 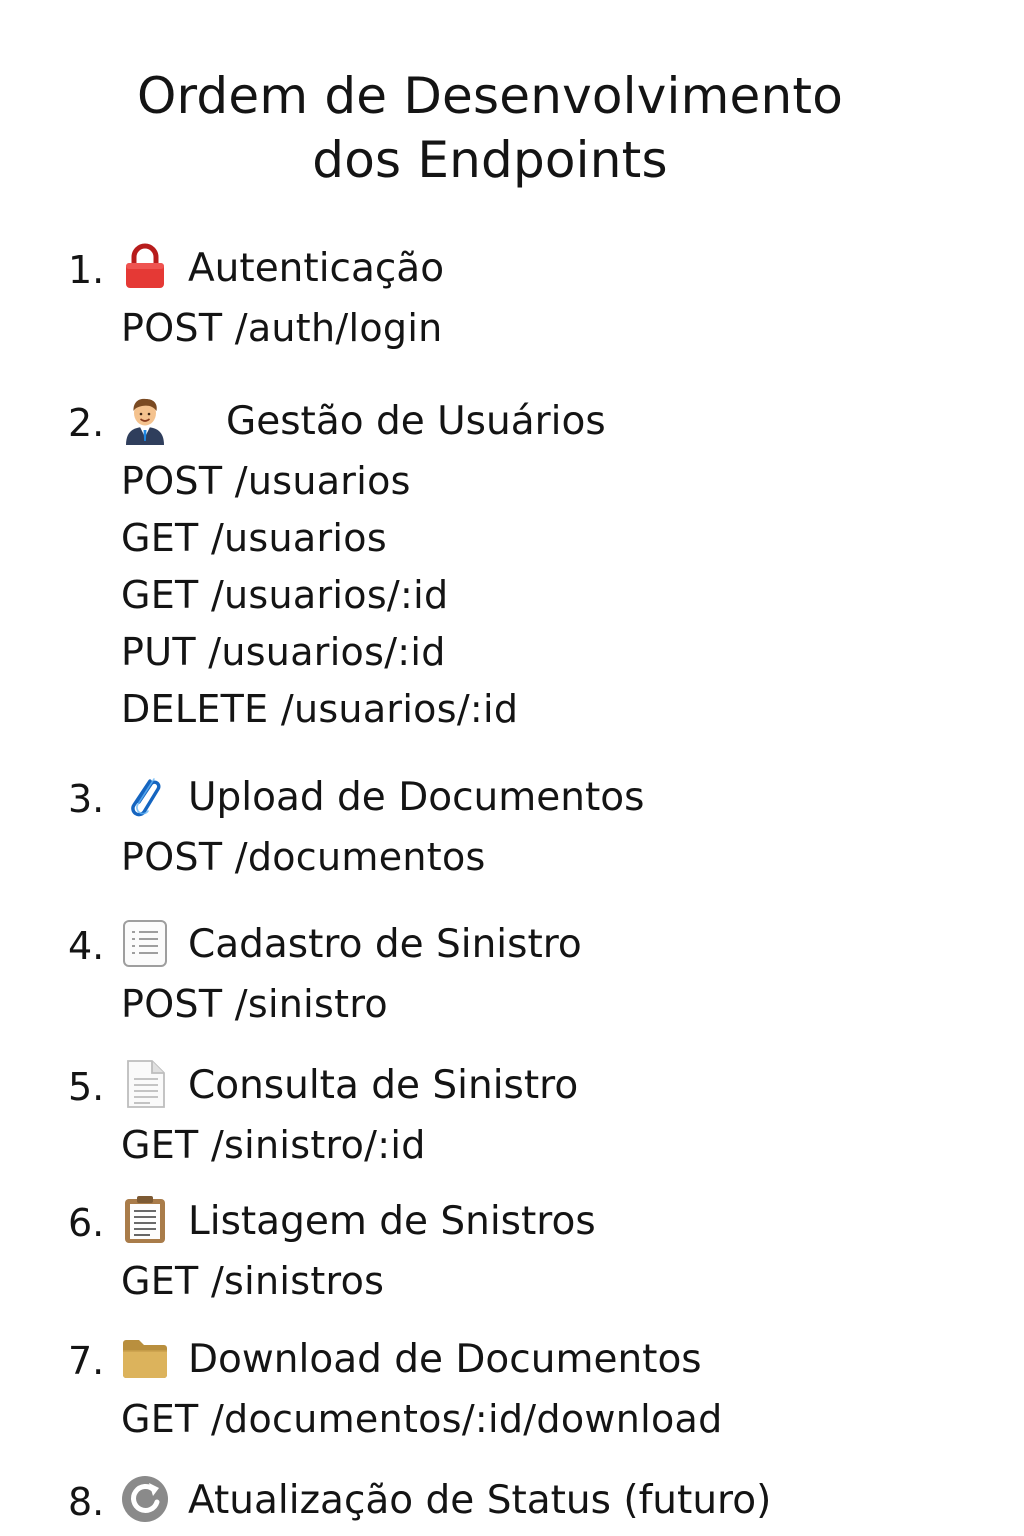 I want to click on clipboard-icon, so click(x=145, y=1220).